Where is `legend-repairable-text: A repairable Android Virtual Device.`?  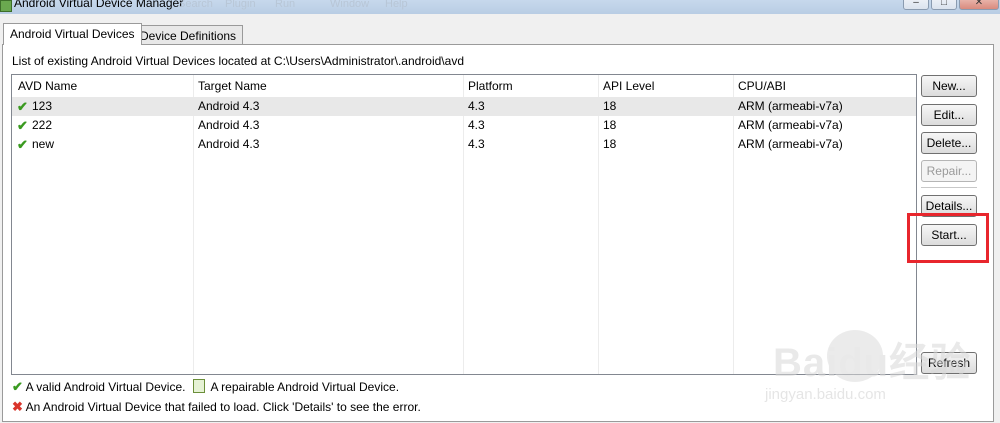 legend-repairable-text: A repairable Android Virtual Device. is located at coordinates (305, 387).